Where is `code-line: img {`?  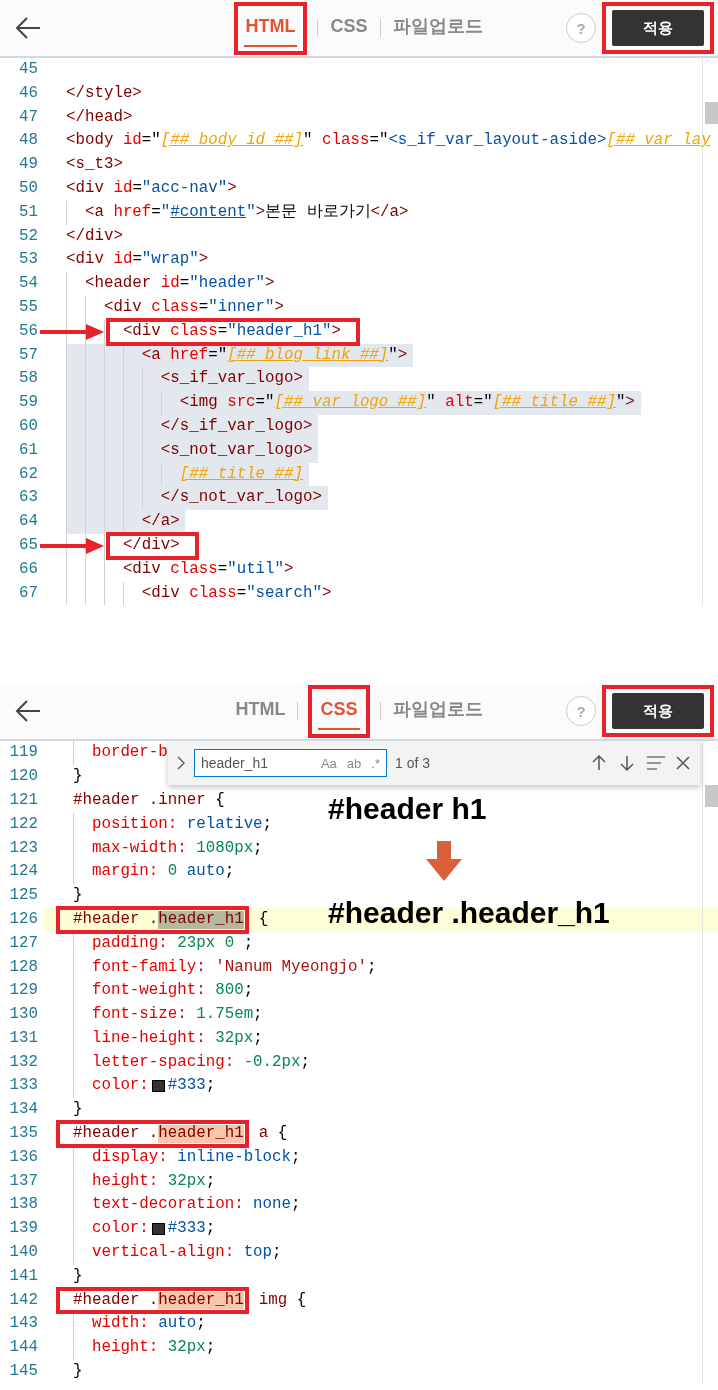 code-line: img { is located at coordinates (282, 1300).